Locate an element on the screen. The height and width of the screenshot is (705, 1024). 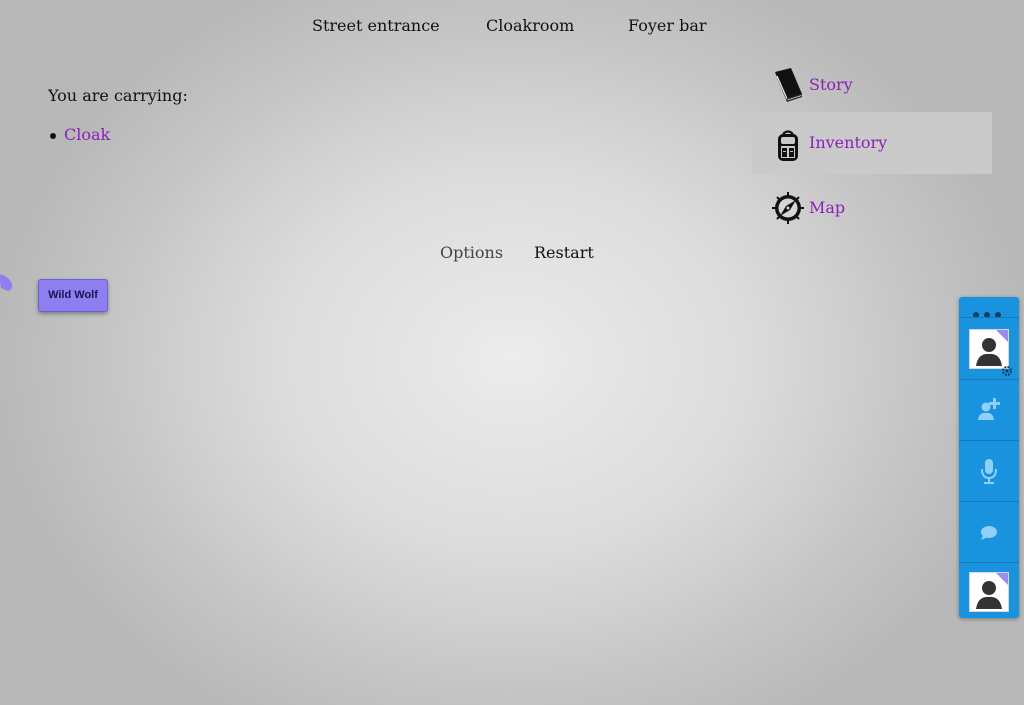
badge-label: Wild Wolf is located at coordinates (73, 295).